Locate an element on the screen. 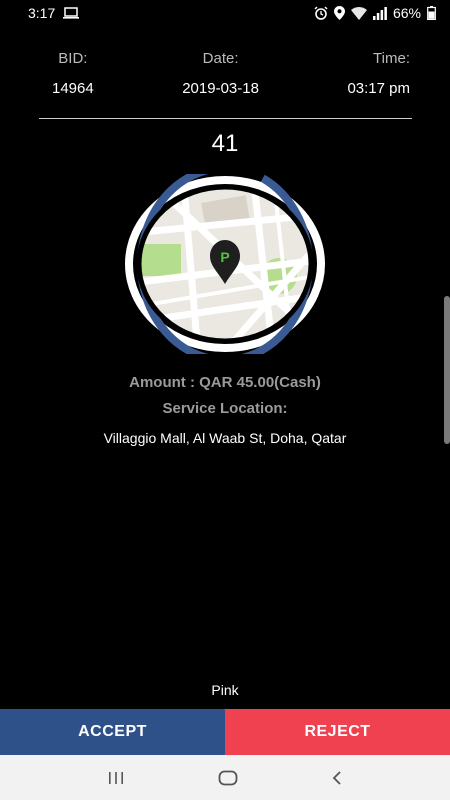 This screenshot has width=450, height=800. divider is located at coordinates (225, 118).